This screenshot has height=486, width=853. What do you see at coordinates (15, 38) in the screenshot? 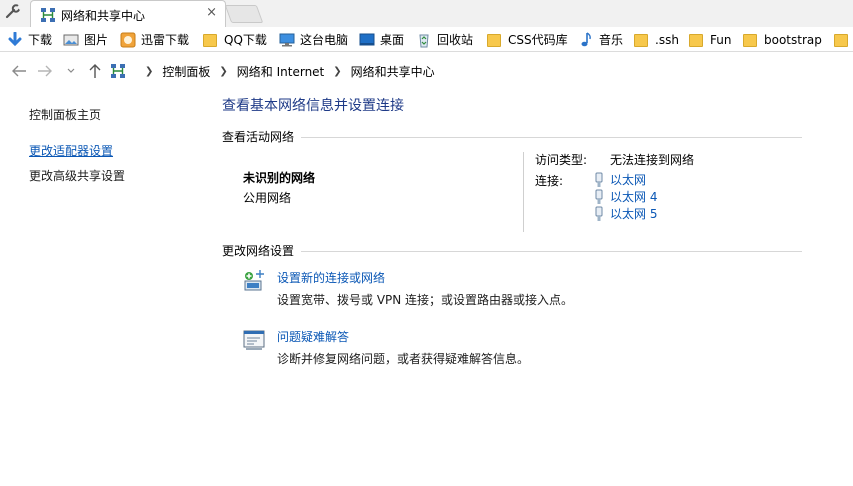
I see `download-arrow-icon` at bounding box center [15, 38].